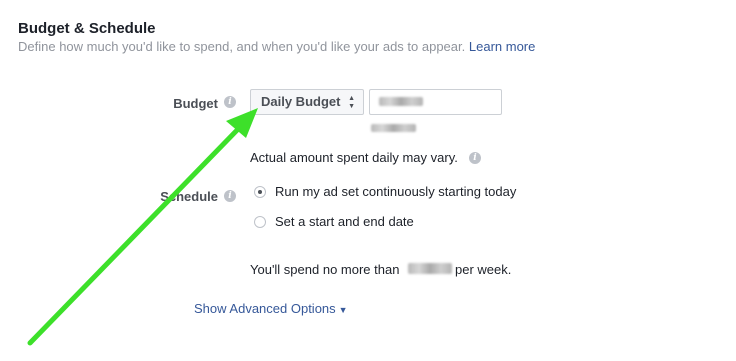  I want to click on schedule-label: Schedule, so click(189, 196).